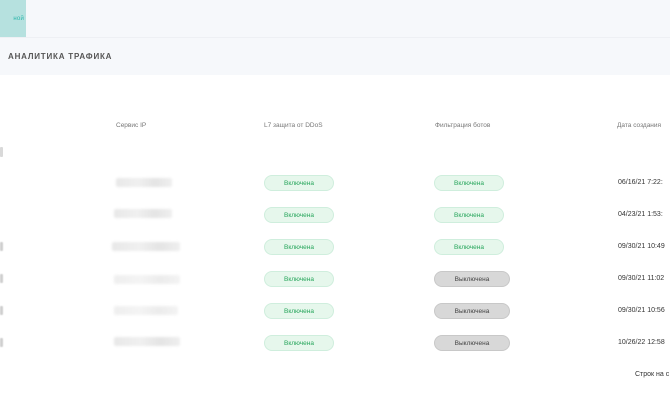  I want to click on table-row: Включена Включена 06/16/21 7:22:, so click(335, 185).